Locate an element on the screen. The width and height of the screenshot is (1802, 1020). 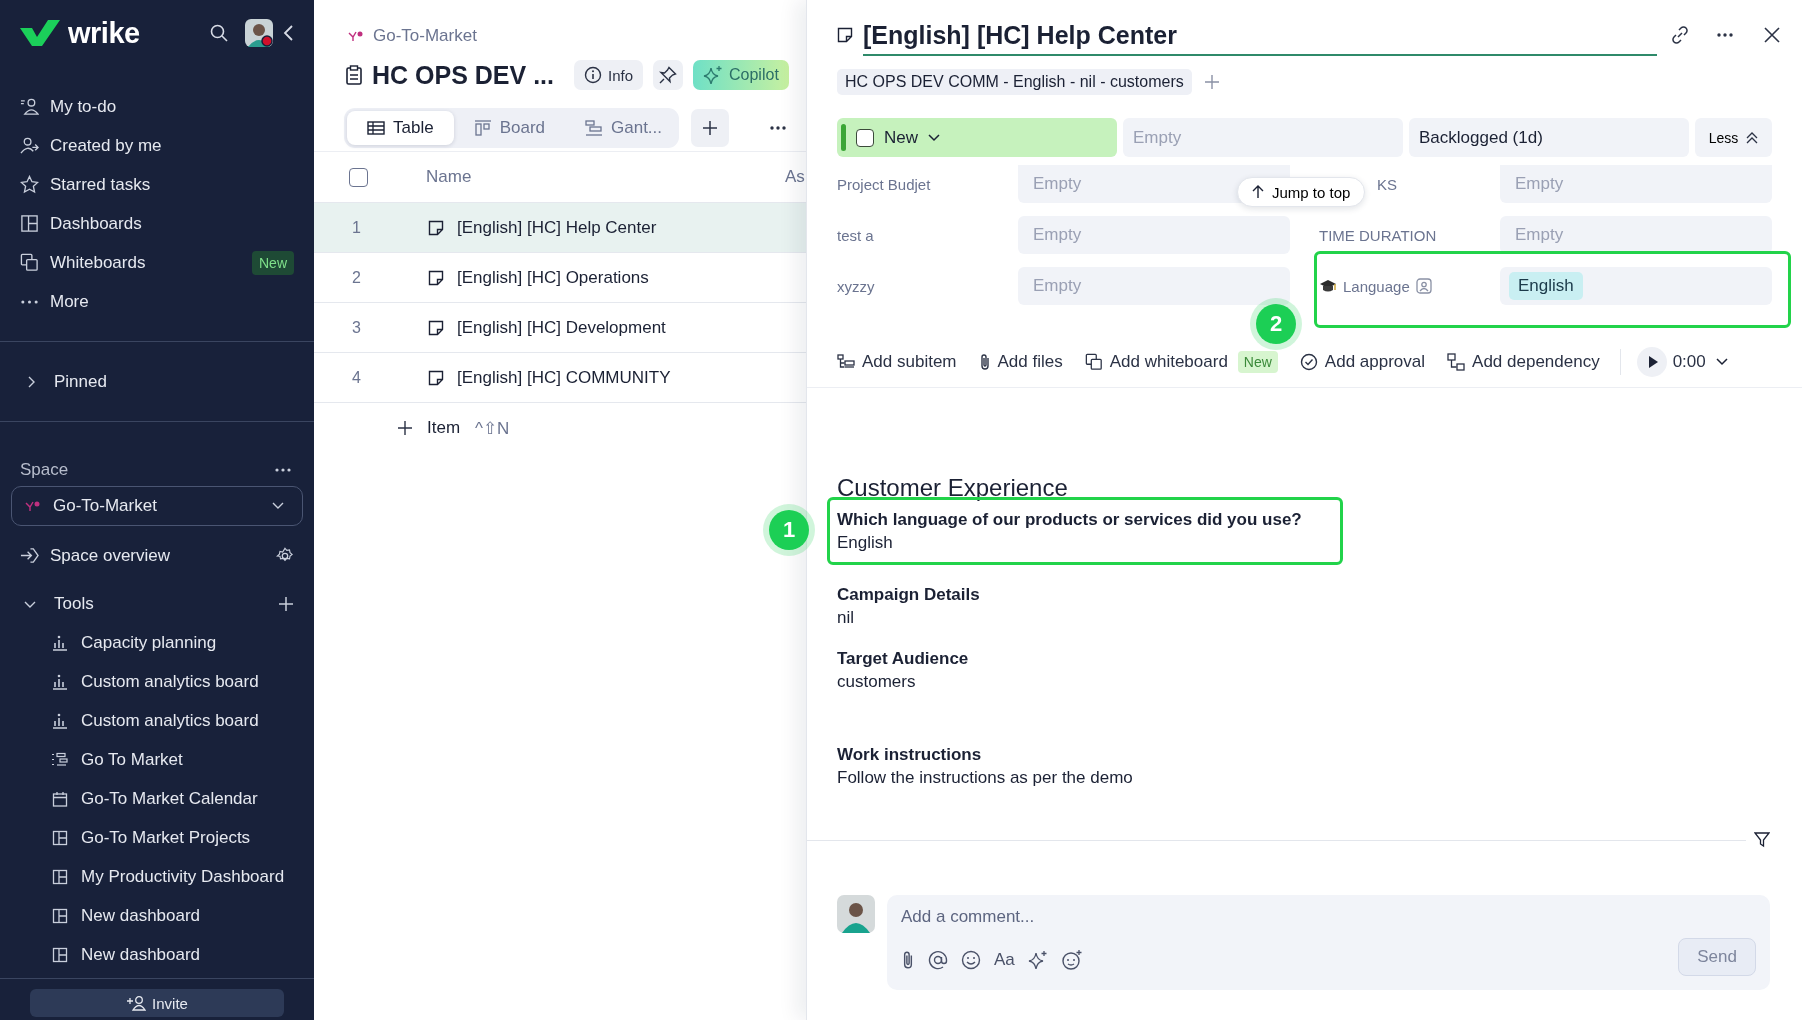
person-list-icon is located at coordinates (29, 106).